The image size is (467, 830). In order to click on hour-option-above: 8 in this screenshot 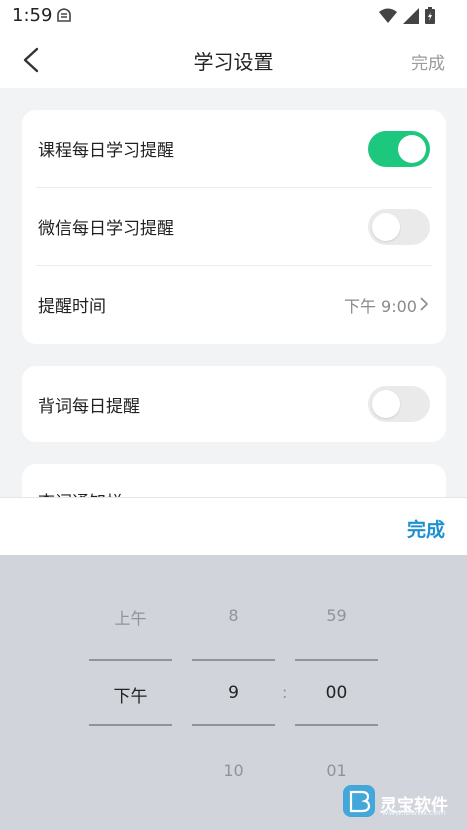, I will do `click(233, 615)`.